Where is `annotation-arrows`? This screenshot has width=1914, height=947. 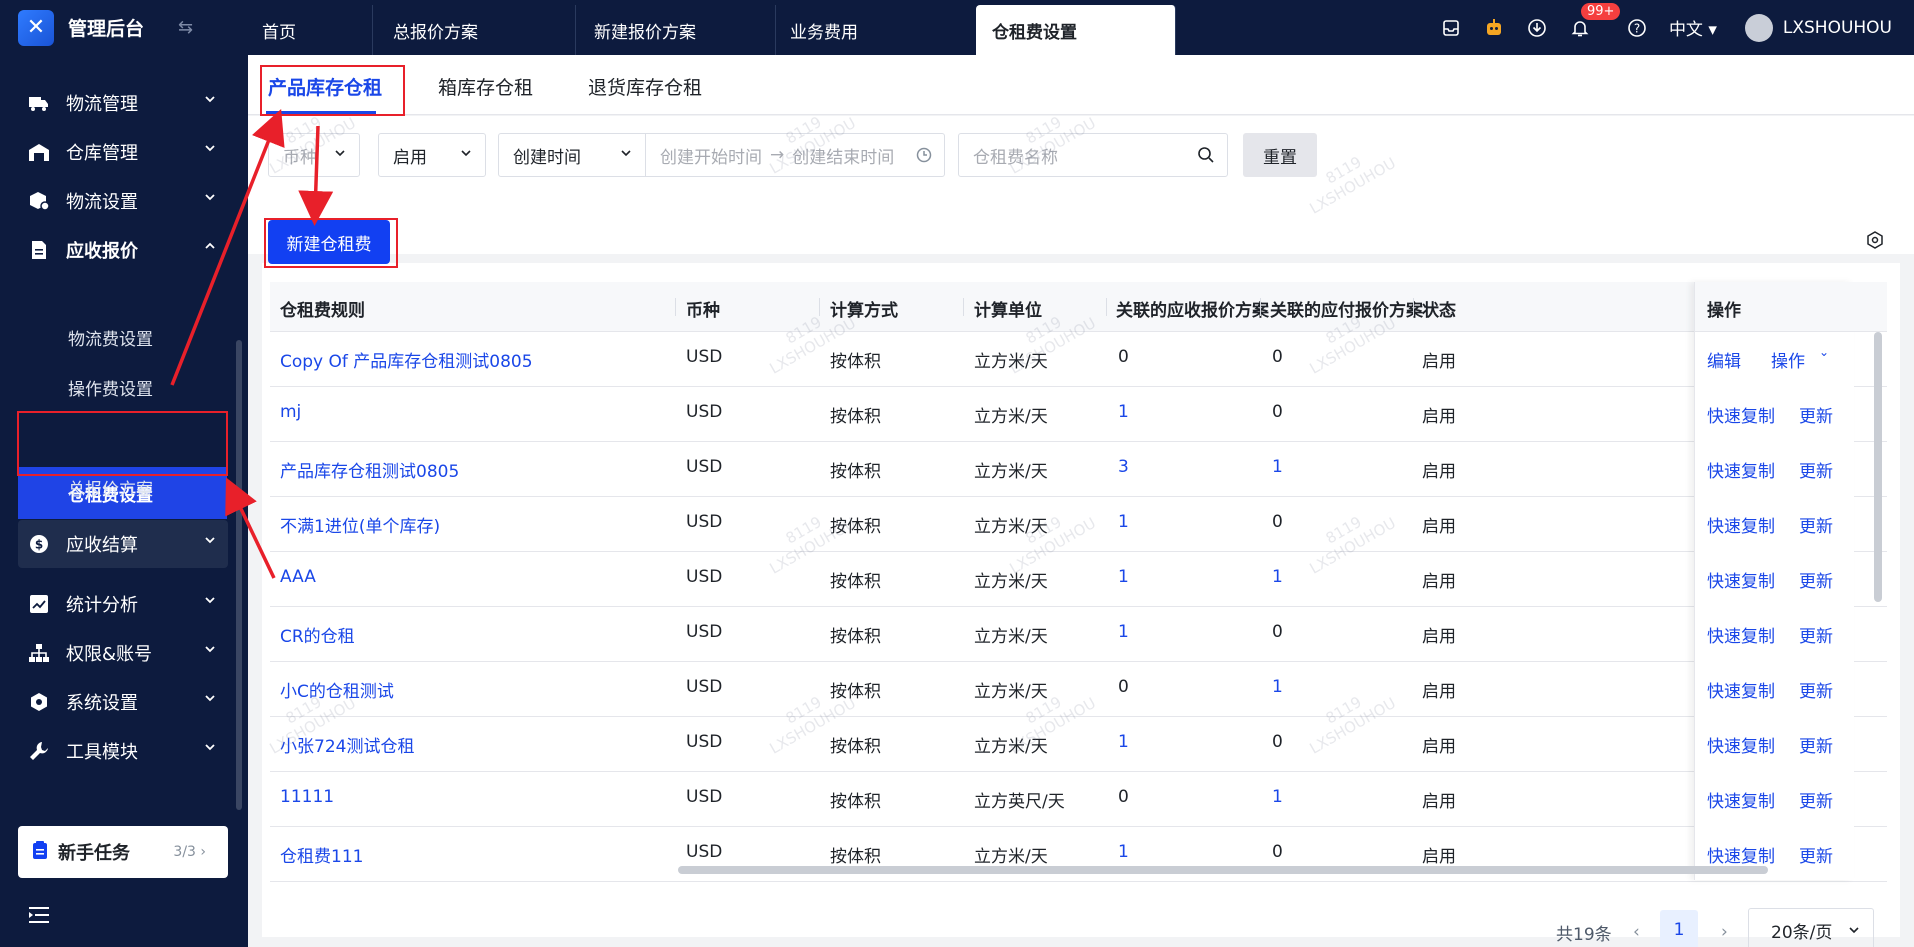
annotation-arrows is located at coordinates (252, 343).